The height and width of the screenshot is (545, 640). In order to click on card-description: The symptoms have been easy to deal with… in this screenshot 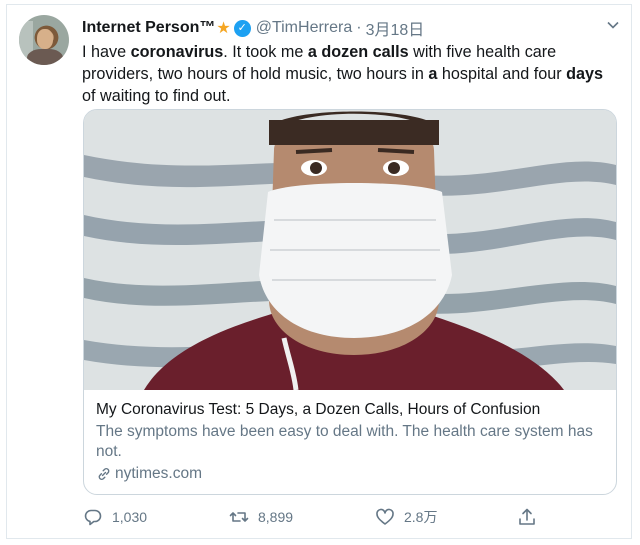, I will do `click(344, 441)`.